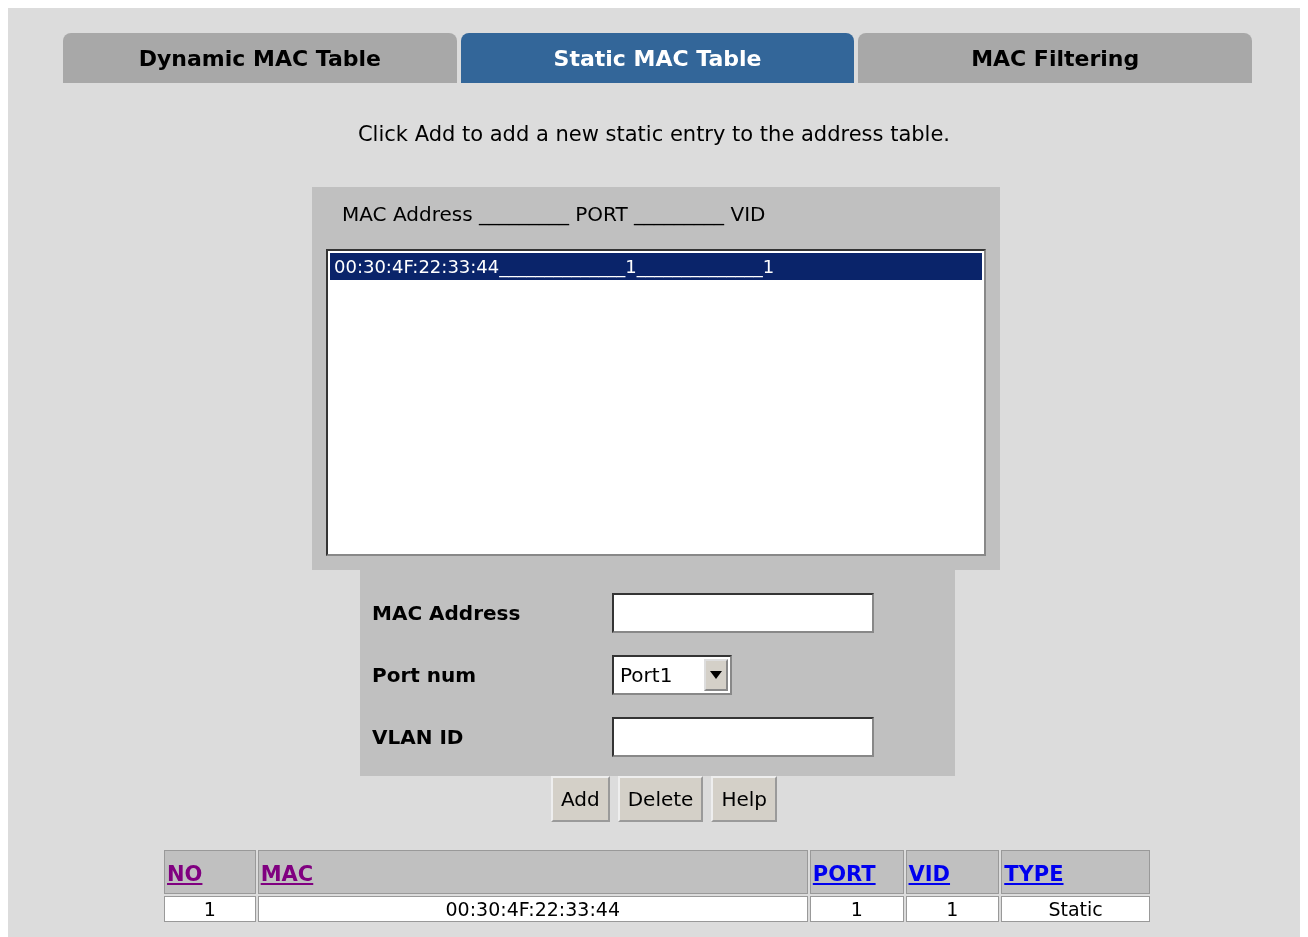  Describe the element at coordinates (672, 674) in the screenshot. I see `port-select: Port1` at that location.